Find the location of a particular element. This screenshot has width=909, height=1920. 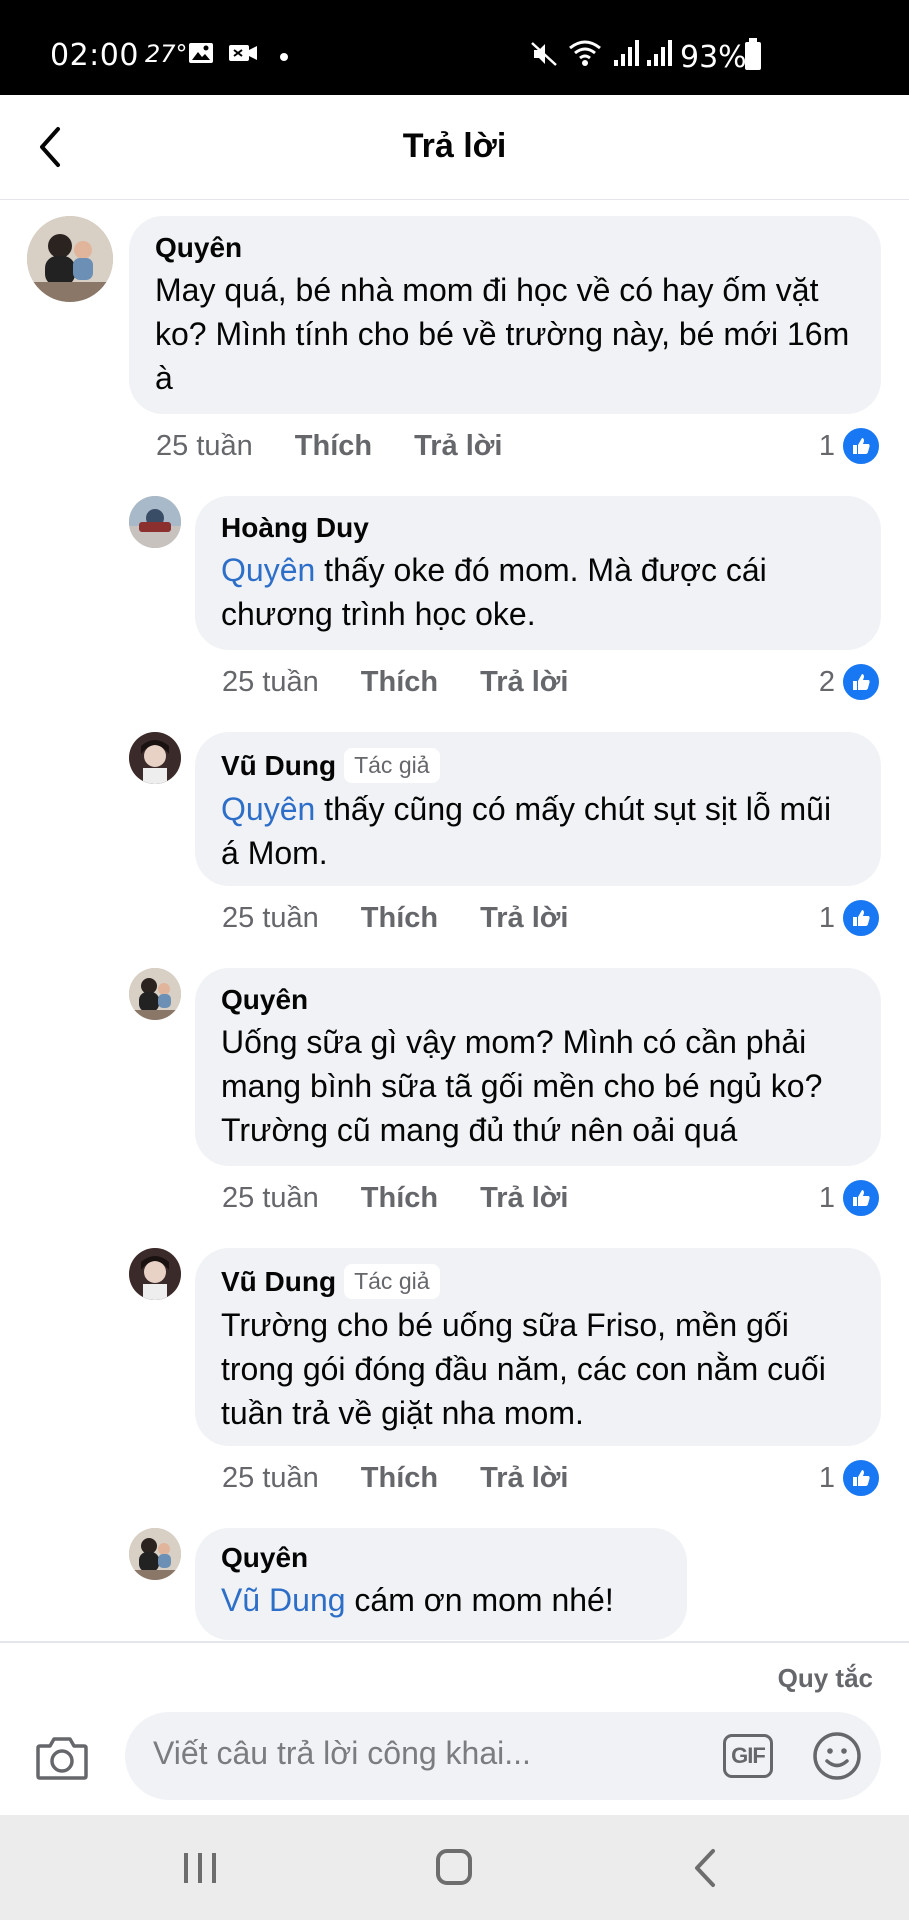

comment-text: Vũ Dung cám ơn mom nhé! is located at coordinates (441, 1600).